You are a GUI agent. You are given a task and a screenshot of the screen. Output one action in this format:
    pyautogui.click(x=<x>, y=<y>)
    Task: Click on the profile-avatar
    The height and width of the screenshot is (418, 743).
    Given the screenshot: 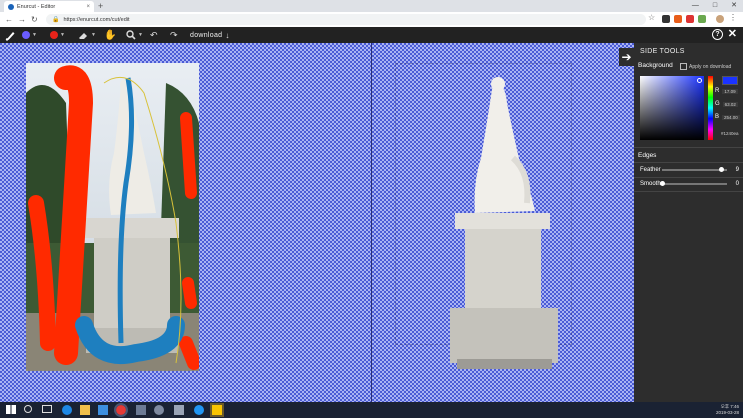 What is the action you would take?
    pyautogui.click(x=720, y=19)
    